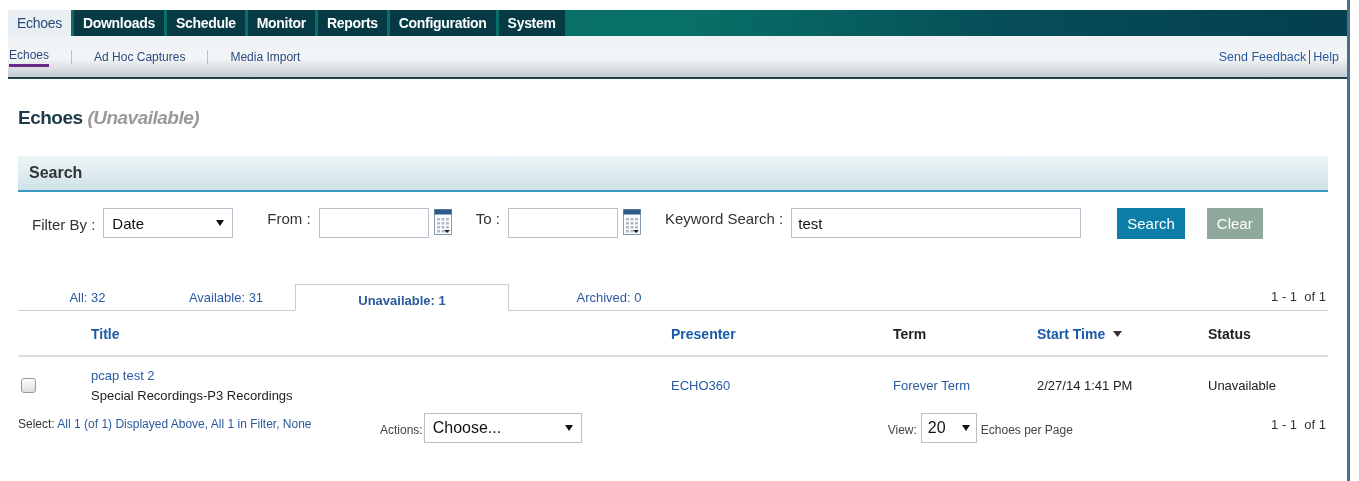  Describe the element at coordinates (50, 117) in the screenshot. I see `page-title: Echoes` at that location.